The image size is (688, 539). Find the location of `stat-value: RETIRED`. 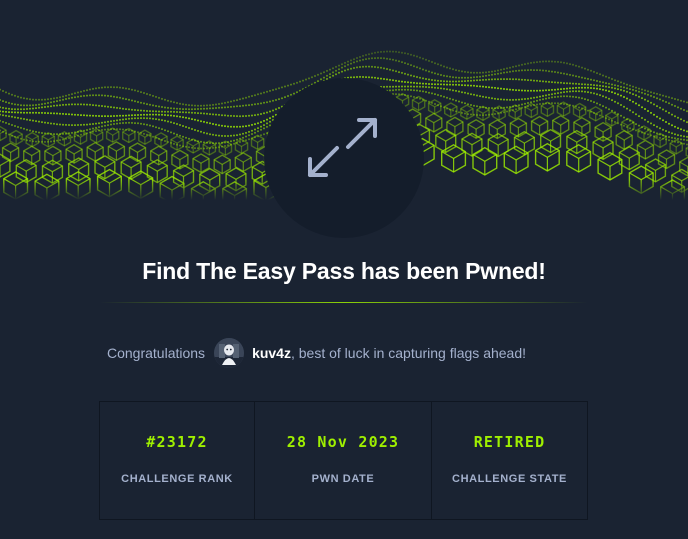

stat-value: RETIRED is located at coordinates (509, 442).